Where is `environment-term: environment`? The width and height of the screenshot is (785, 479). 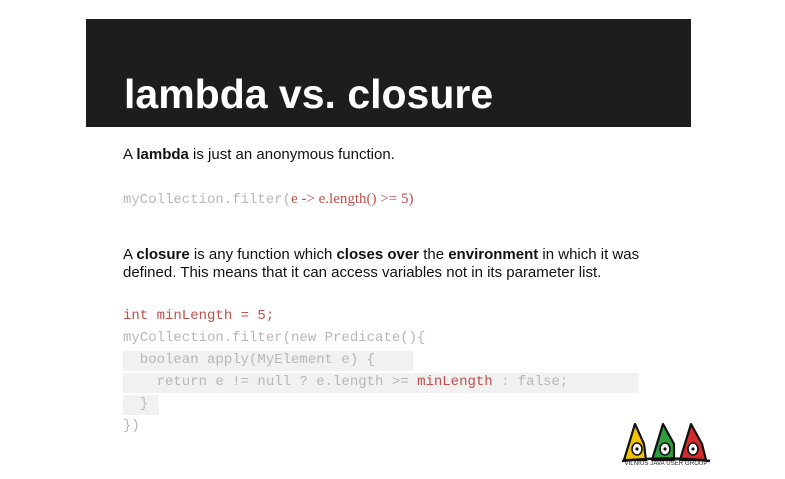 environment-term: environment is located at coordinates (493, 254).